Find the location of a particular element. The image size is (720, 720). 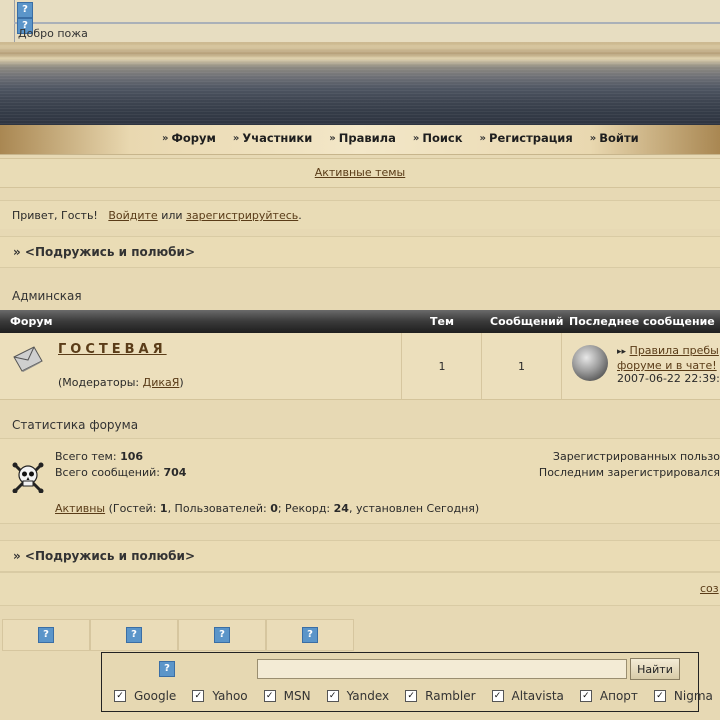

login-link: Войдите is located at coordinates (132, 215).